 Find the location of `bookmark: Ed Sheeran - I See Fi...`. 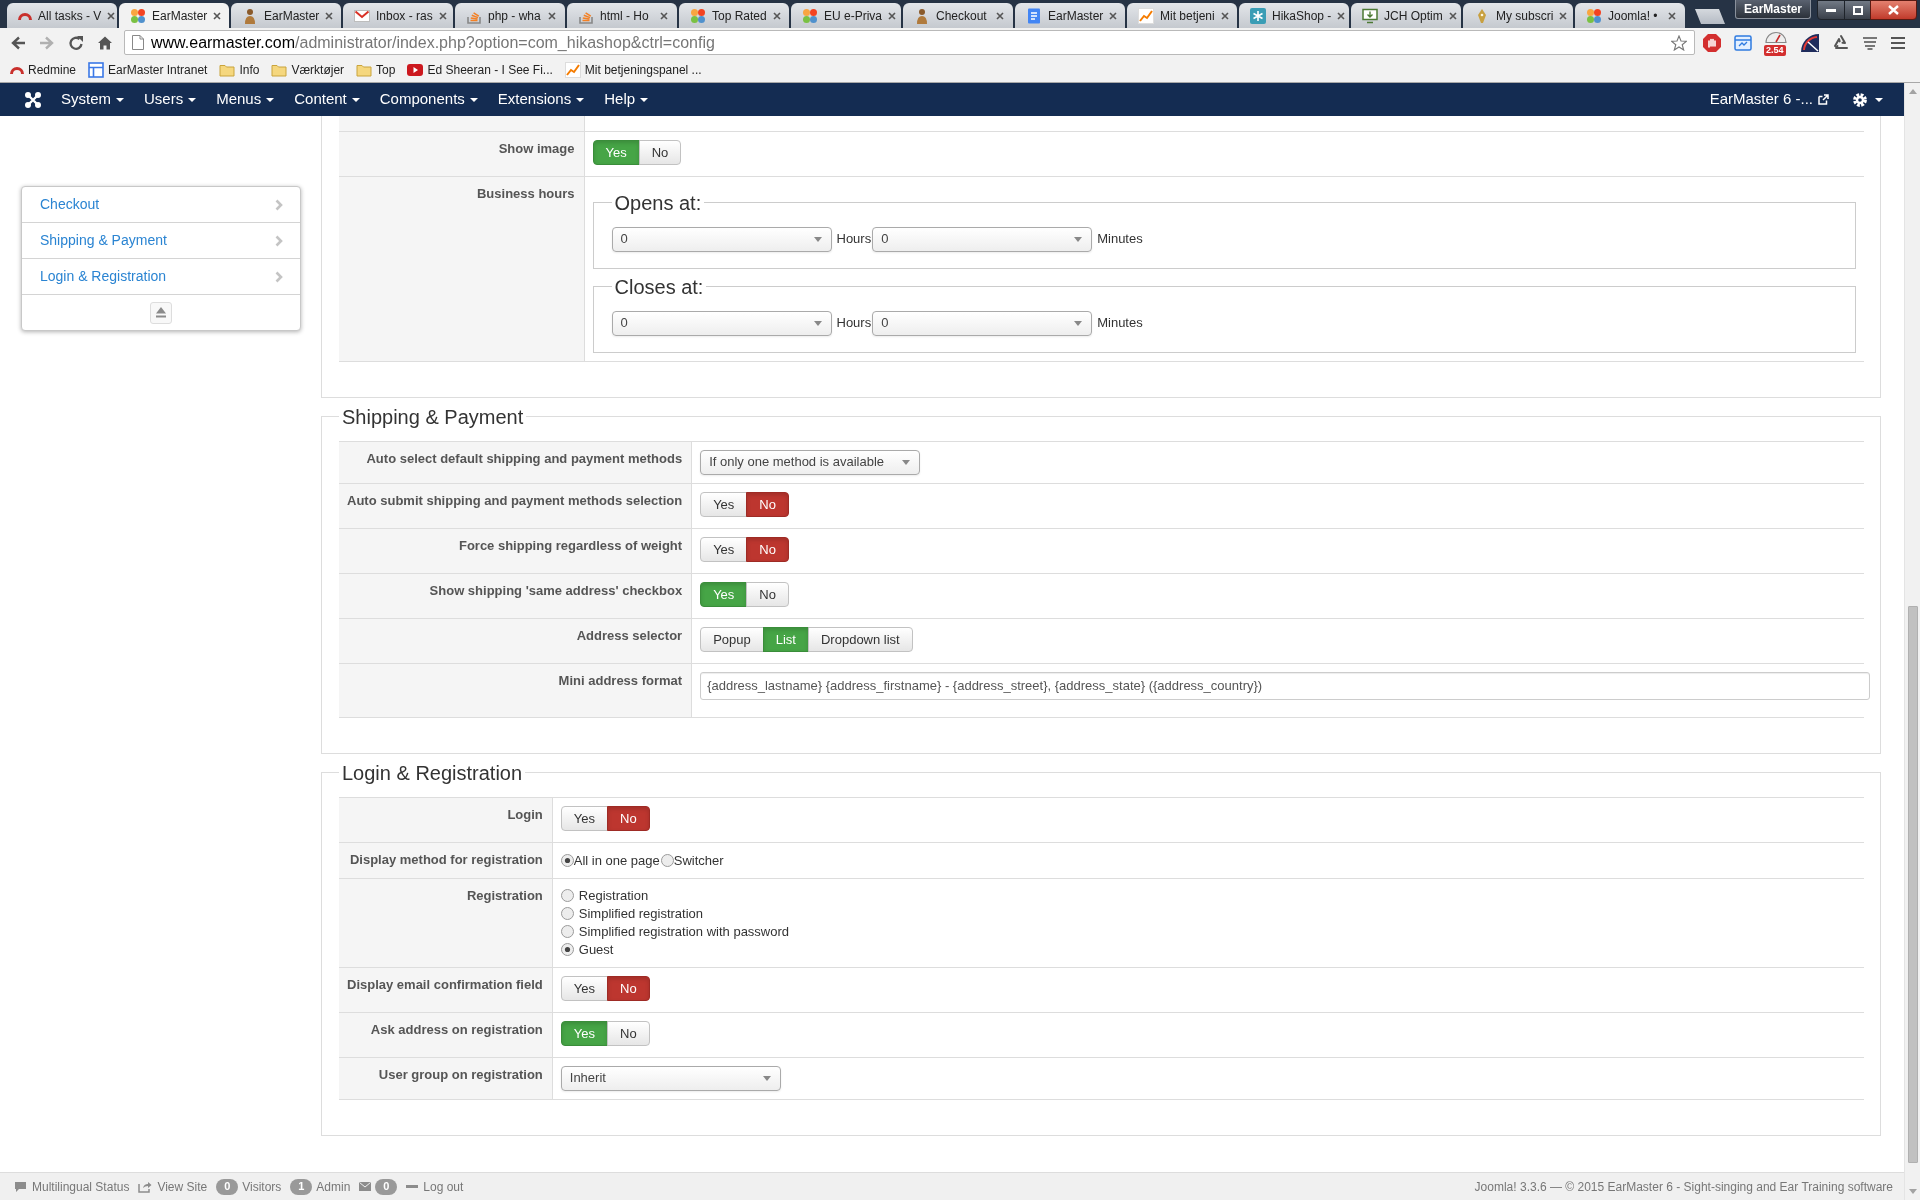

bookmark: Ed Sheeran - I See Fi... is located at coordinates (480, 69).